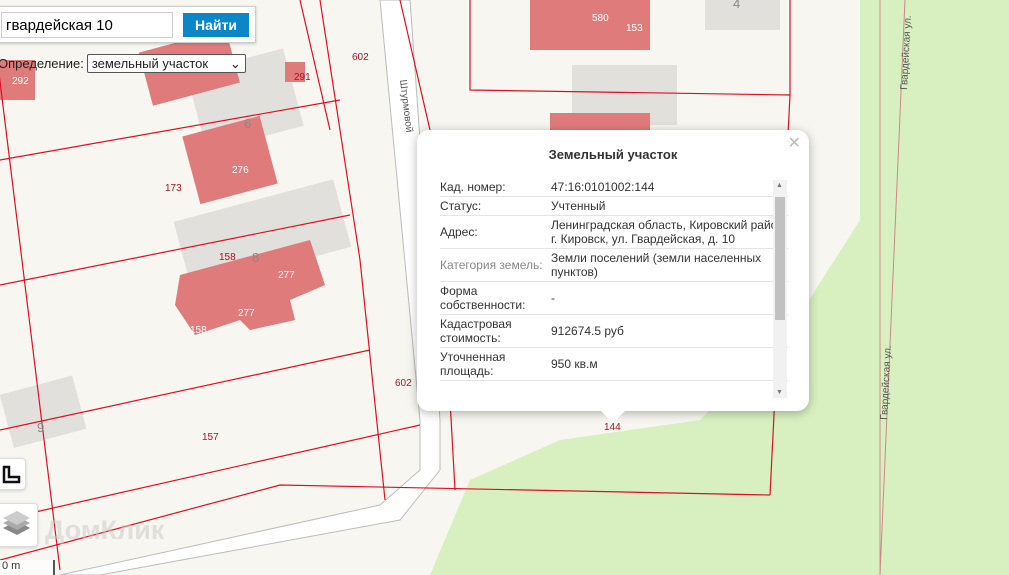 The height and width of the screenshot is (575, 1009). Describe the element at coordinates (587, 331) in the screenshot. I see `row-value: 912674.5 руб` at that location.